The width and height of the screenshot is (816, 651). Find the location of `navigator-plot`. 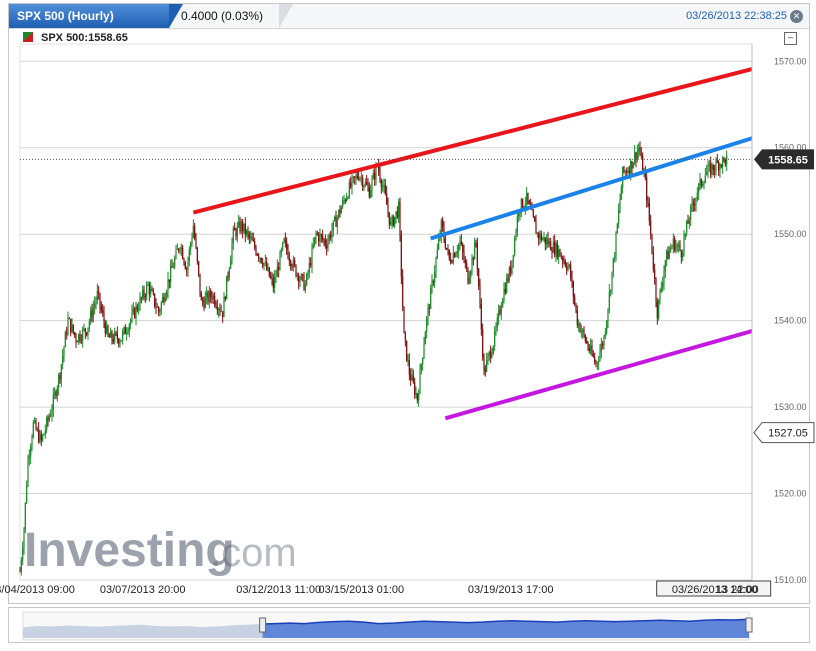

navigator-plot is located at coordinates (409, 625).